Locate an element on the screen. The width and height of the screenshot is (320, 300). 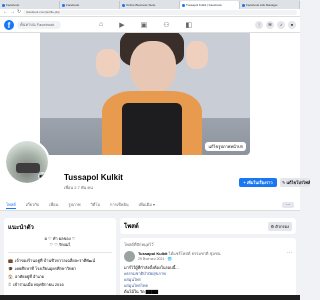
home-icon: 🏠 is located at coordinates (10, 276).